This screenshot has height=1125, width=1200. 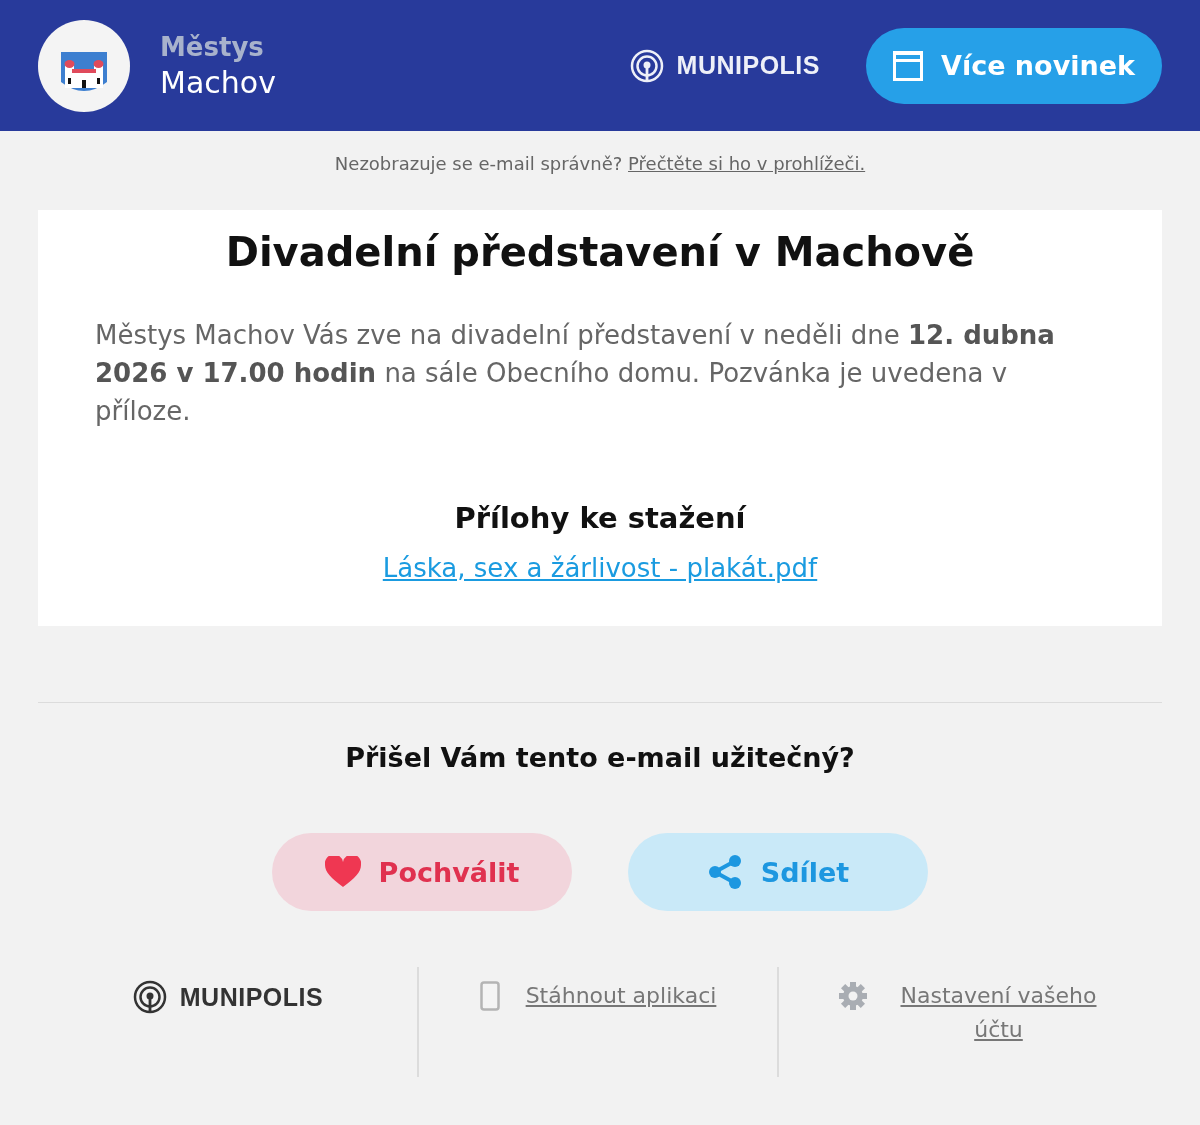 I want to click on share-button: Sdílet, so click(x=778, y=872).